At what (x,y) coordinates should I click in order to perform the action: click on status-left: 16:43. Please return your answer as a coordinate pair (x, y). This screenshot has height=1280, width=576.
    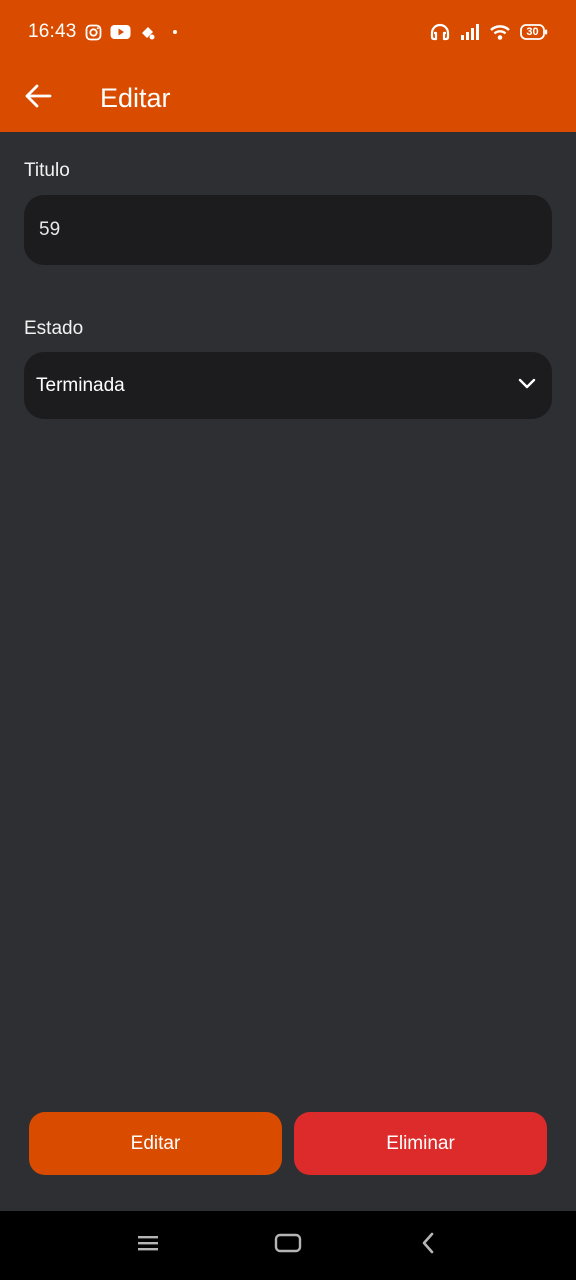
    Looking at the image, I should click on (103, 32).